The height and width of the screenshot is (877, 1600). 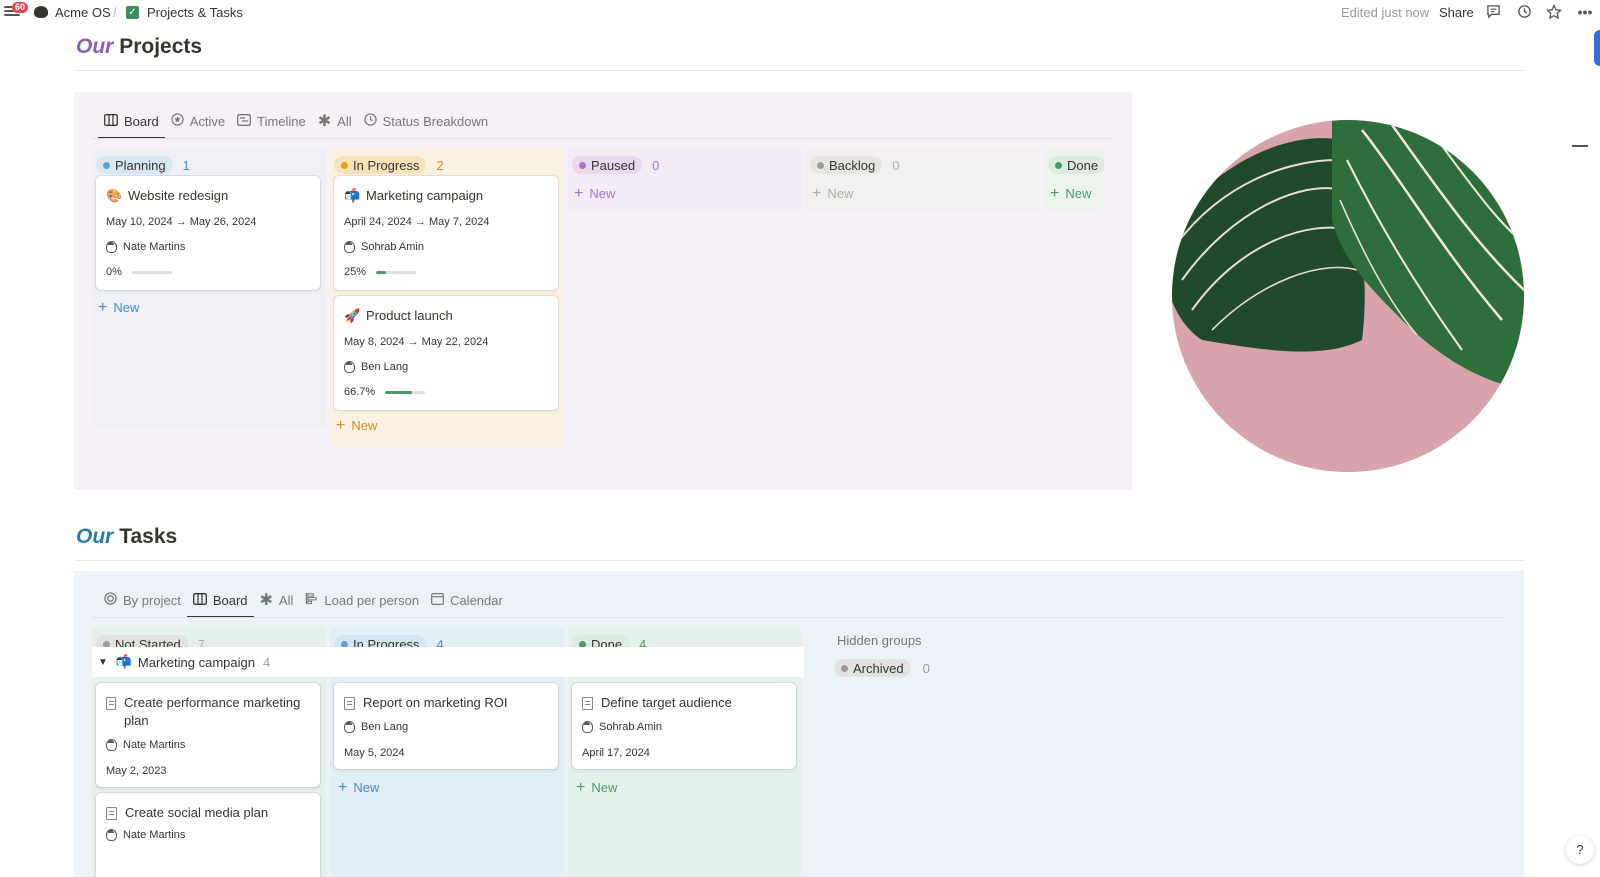 I want to click on asterisk-icon: ✱, so click(x=324, y=121).